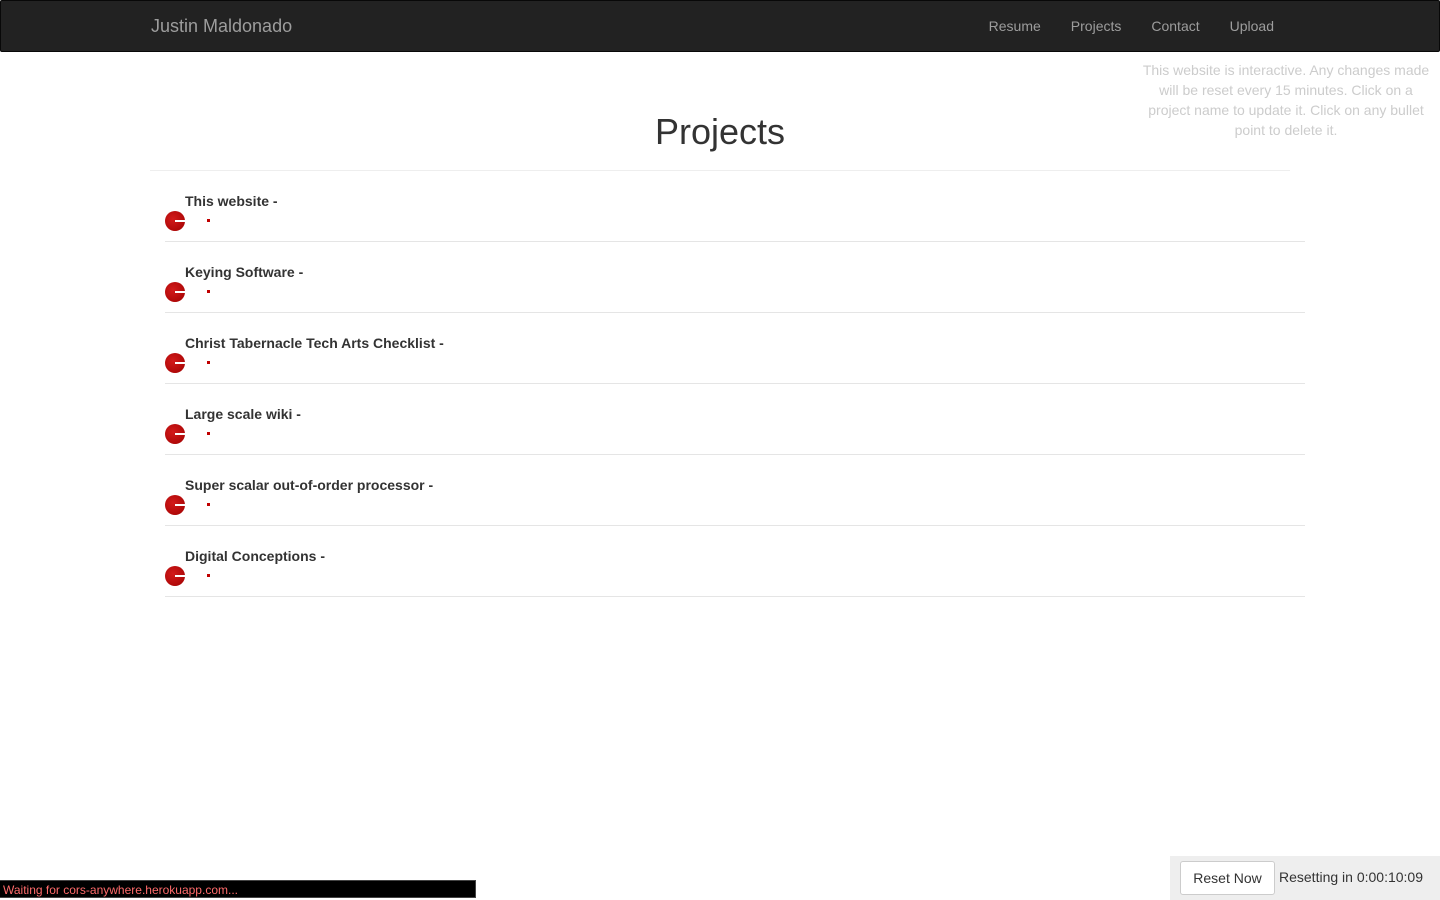  Describe the element at coordinates (243, 414) in the screenshot. I see `project-name: Large scale wiki -` at that location.